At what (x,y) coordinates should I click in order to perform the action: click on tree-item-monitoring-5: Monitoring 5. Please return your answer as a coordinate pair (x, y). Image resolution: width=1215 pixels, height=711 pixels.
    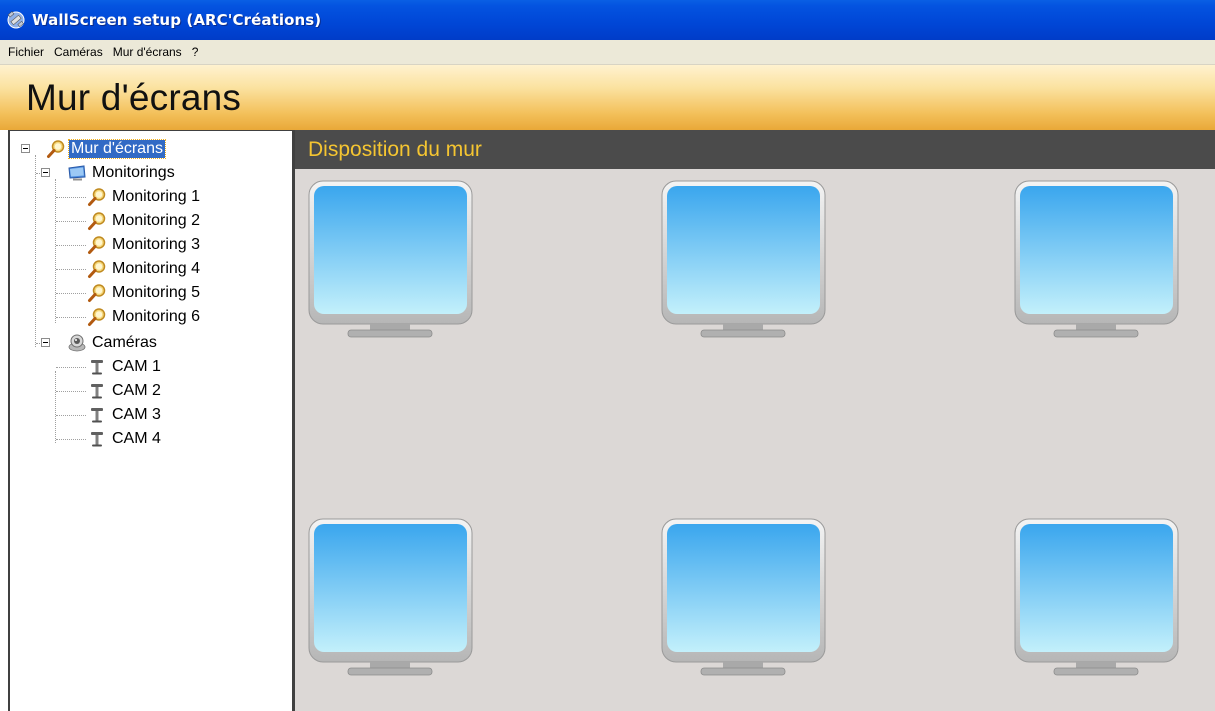
    Looking at the image, I should click on (144, 293).